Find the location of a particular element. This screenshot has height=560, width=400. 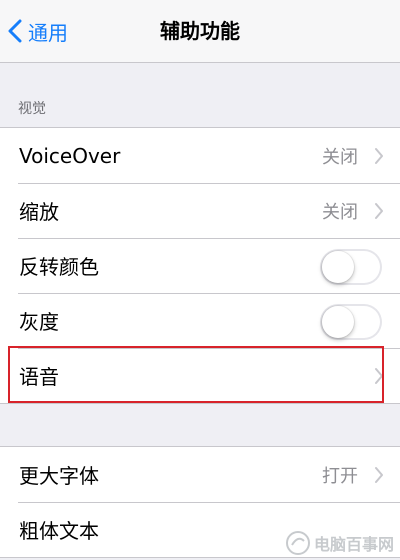

invert-colors-toggle is located at coordinates (351, 267).